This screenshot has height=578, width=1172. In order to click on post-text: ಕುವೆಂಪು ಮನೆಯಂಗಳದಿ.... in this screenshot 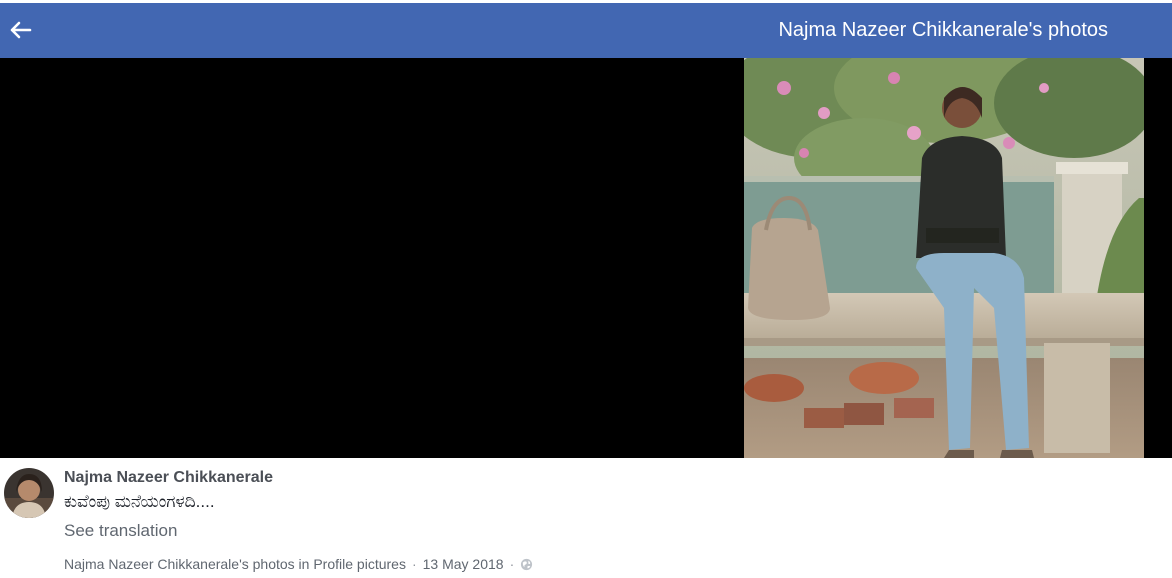, I will do `click(139, 501)`.